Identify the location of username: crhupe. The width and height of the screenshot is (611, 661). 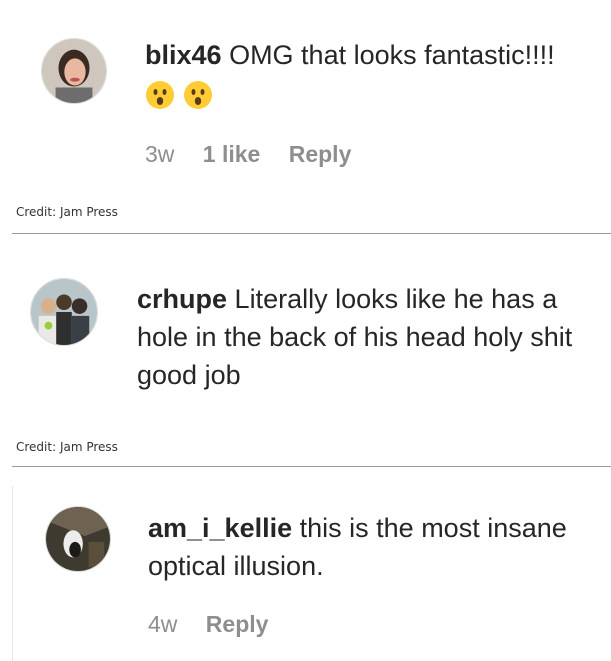
(182, 299).